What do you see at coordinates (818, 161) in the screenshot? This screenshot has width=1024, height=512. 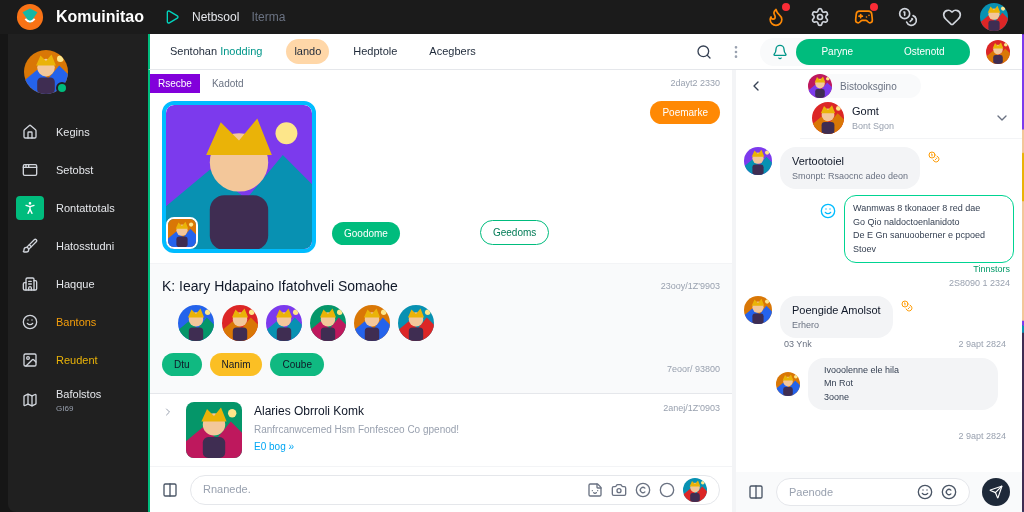 I see `sender-name: Vertootoiel` at bounding box center [818, 161].